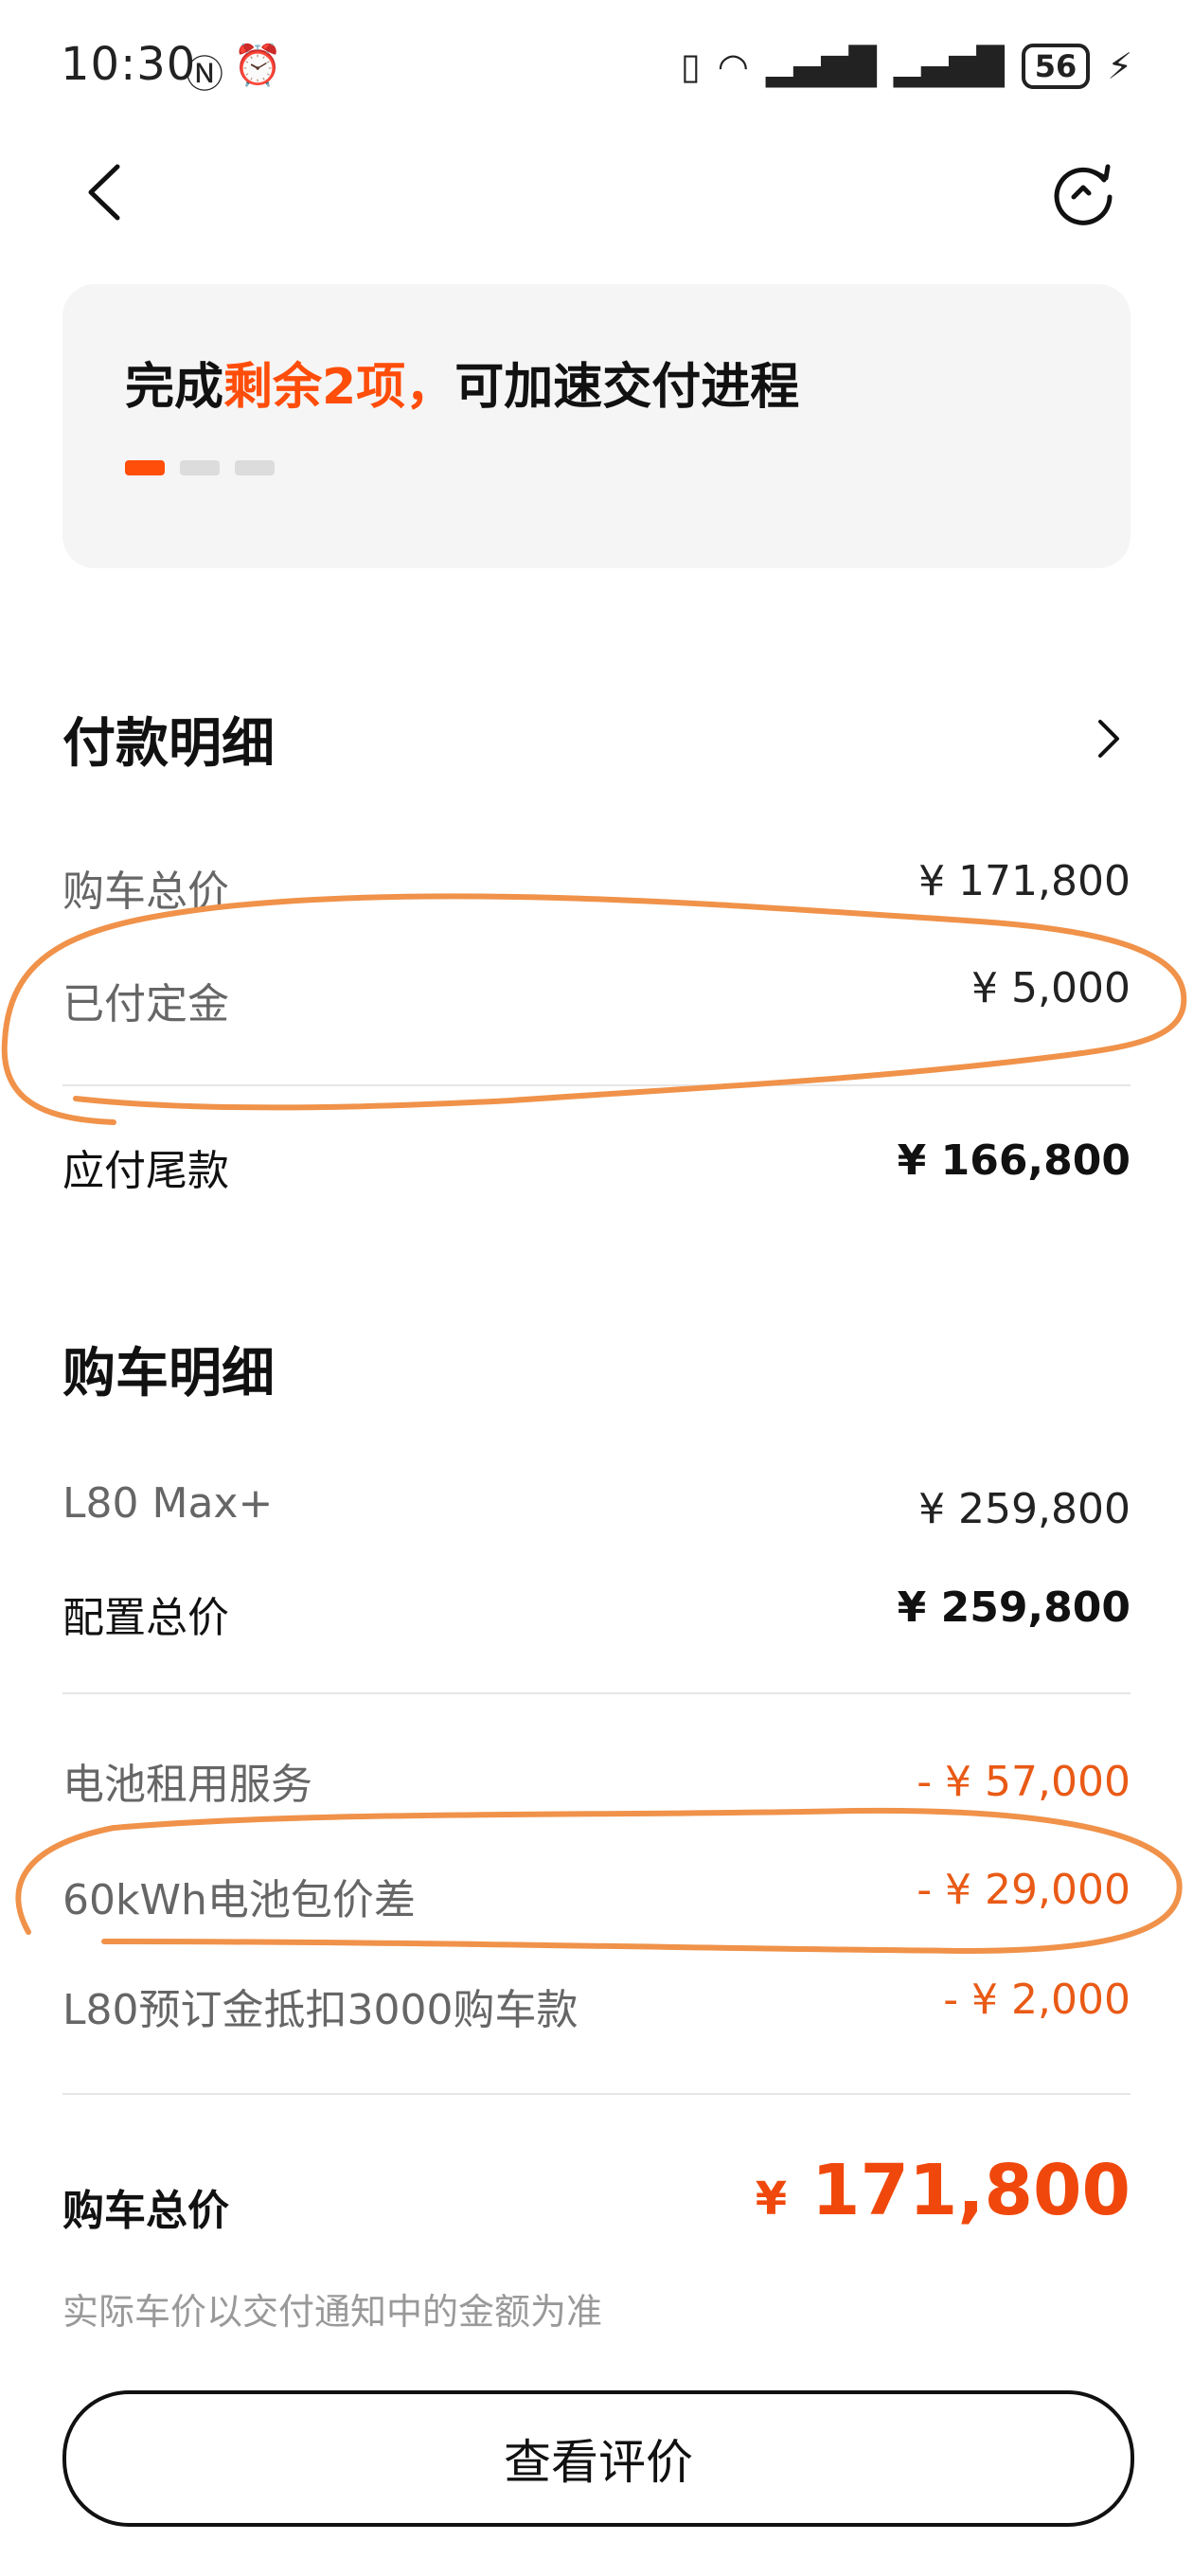 The height and width of the screenshot is (2576, 1193). What do you see at coordinates (168, 1503) in the screenshot?
I see `model-label: L80 Max+` at bounding box center [168, 1503].